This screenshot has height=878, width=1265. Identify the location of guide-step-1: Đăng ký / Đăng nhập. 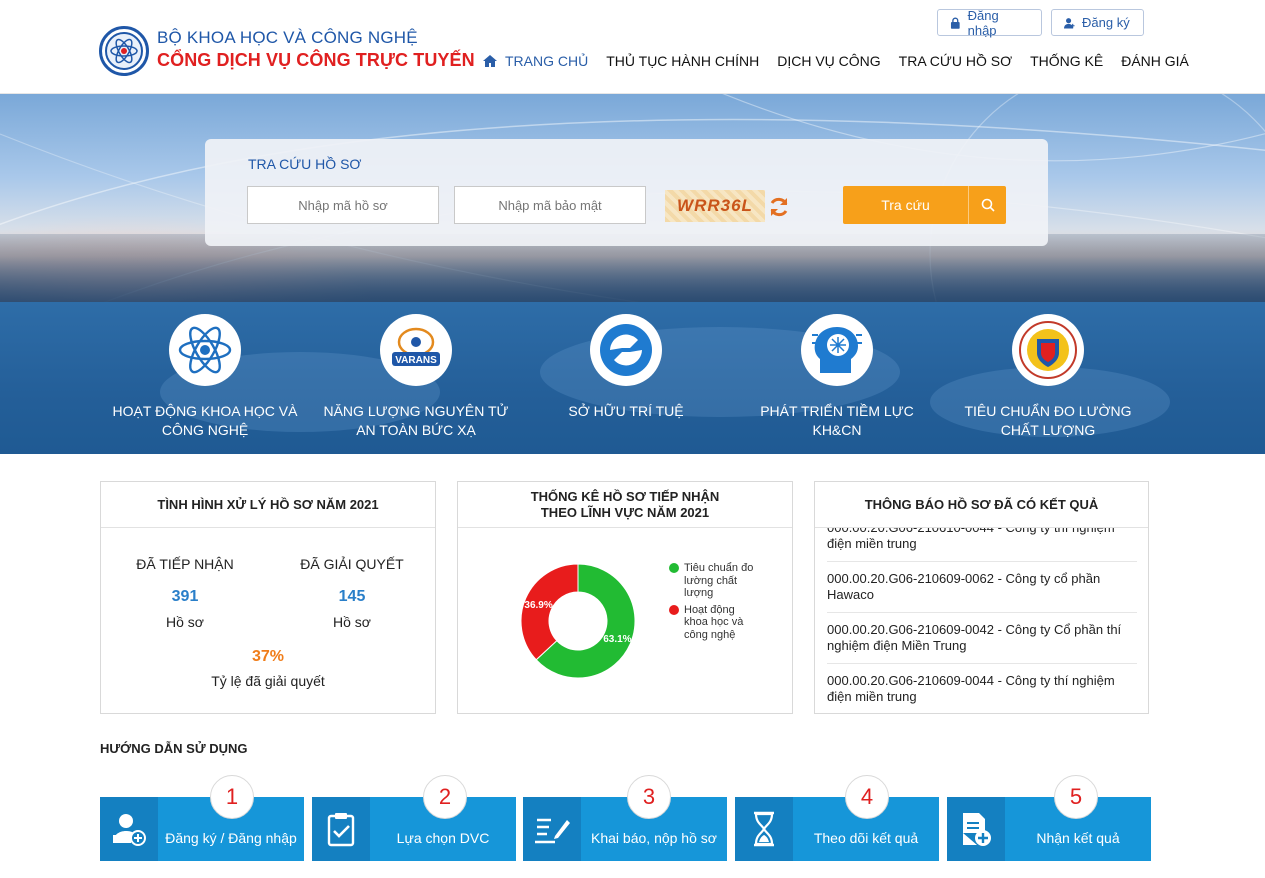
(202, 829).